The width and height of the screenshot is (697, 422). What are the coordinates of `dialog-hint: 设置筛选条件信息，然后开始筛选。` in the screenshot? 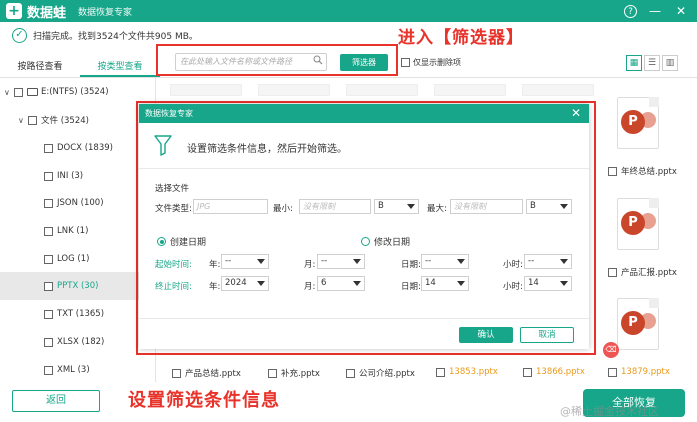 It's located at (267, 149).